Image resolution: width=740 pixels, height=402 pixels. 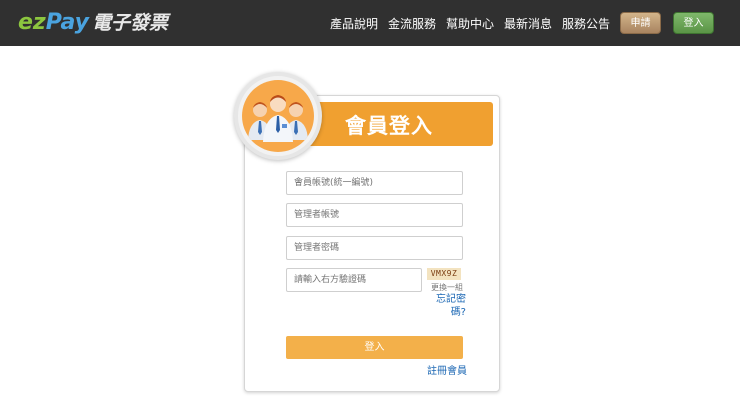 What do you see at coordinates (640, 23) in the screenshot?
I see `apply-button: 申請` at bounding box center [640, 23].